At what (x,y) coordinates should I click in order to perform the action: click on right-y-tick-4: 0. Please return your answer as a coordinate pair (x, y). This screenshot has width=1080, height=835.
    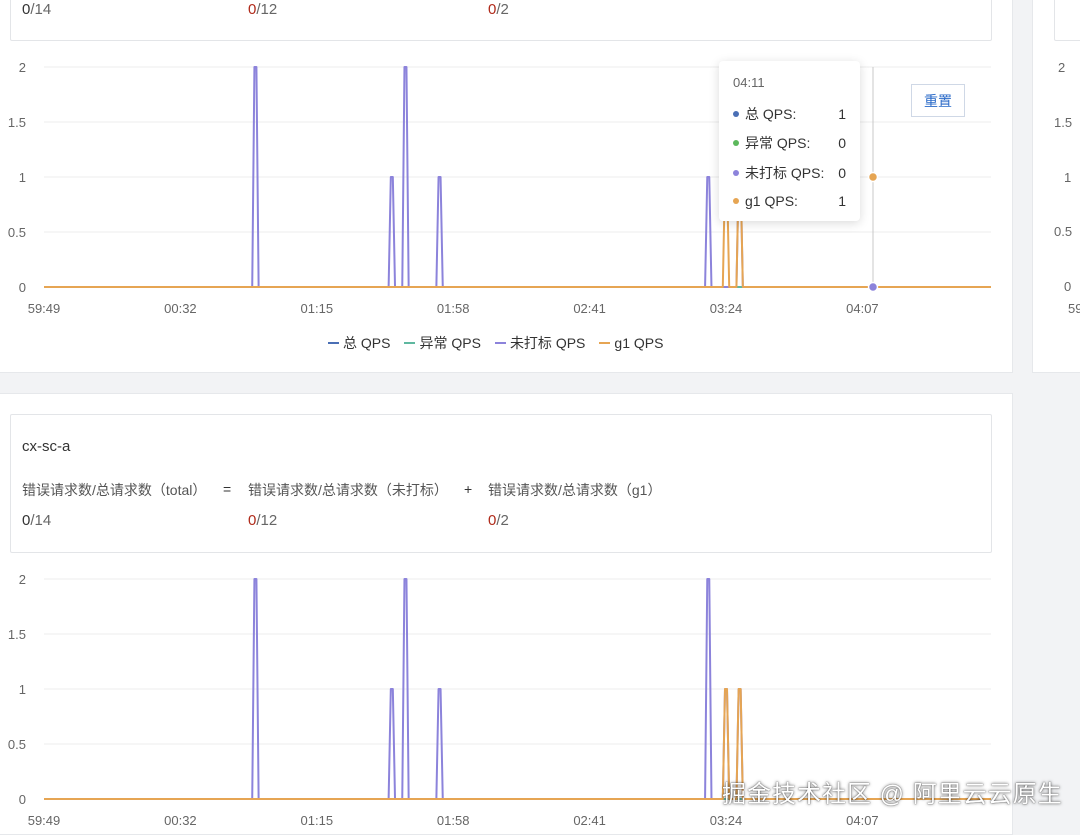
    Looking at the image, I should click on (1067, 286).